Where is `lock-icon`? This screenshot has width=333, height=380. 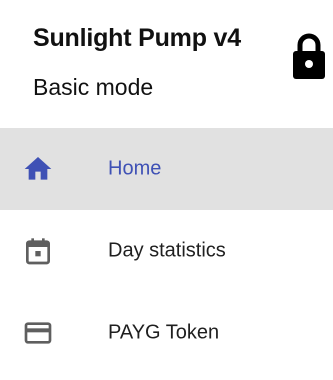
lock-icon is located at coordinates (309, 55).